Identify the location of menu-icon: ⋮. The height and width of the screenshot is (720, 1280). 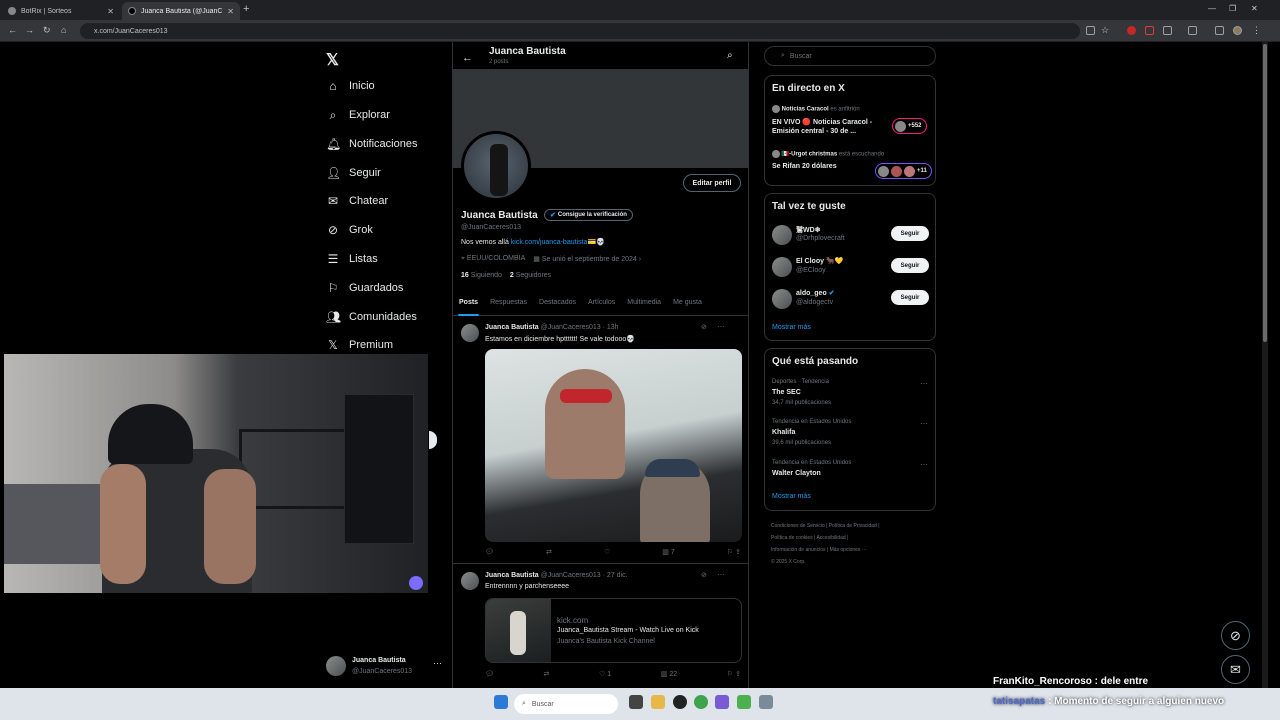
(1256, 30).